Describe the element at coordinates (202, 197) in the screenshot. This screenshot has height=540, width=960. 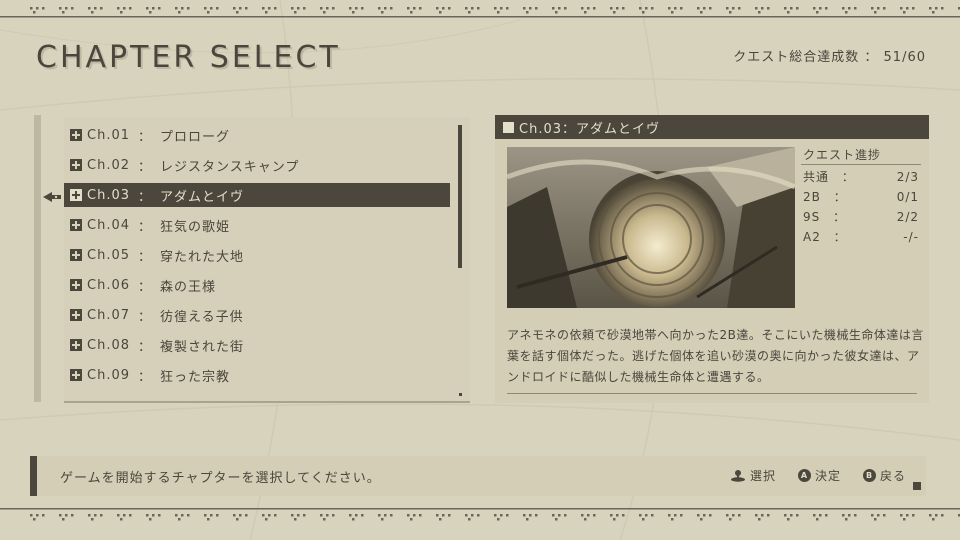
I see `chapter-name: アダムとイヴ` at that location.